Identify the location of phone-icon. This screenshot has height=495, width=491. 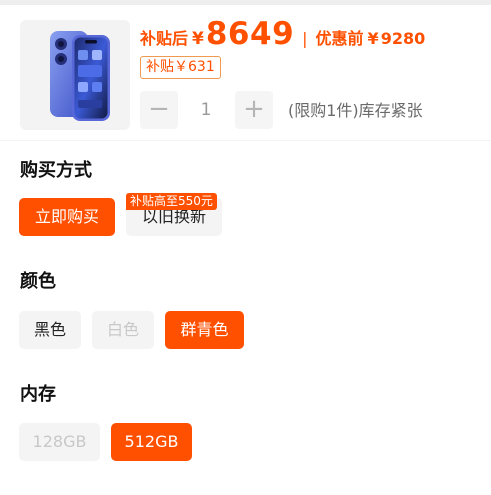
(80, 76).